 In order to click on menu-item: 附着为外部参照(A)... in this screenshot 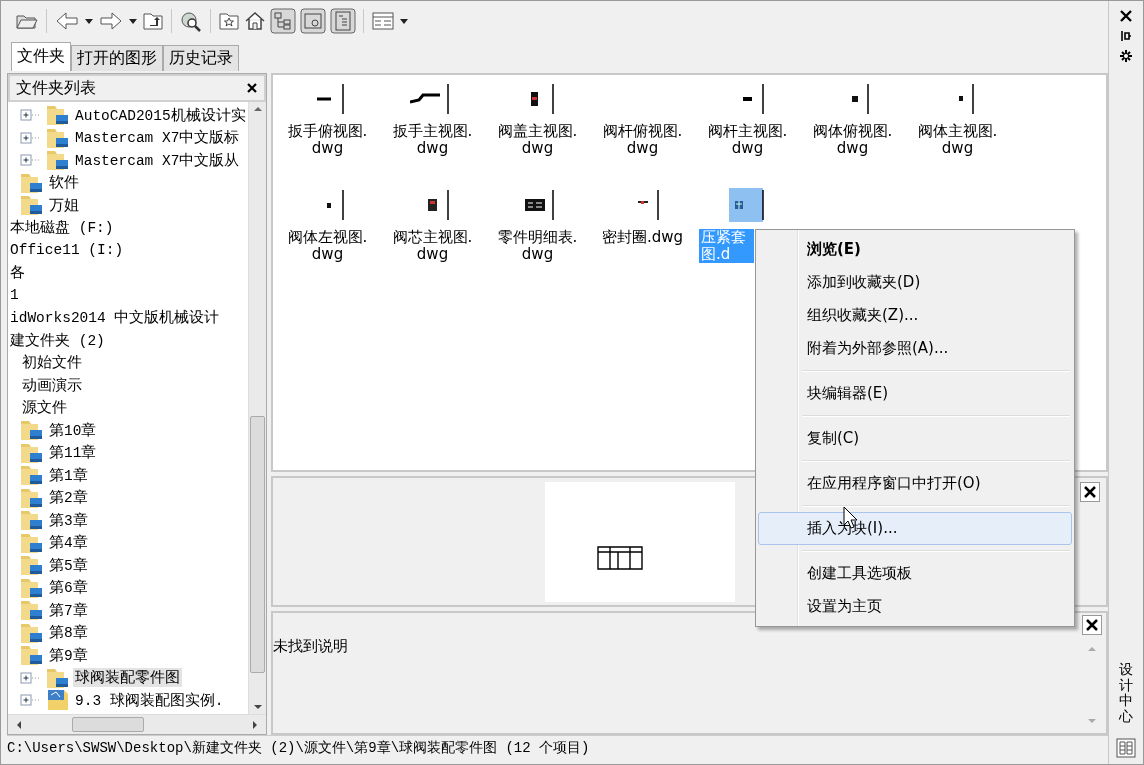, I will do `click(915, 348)`.